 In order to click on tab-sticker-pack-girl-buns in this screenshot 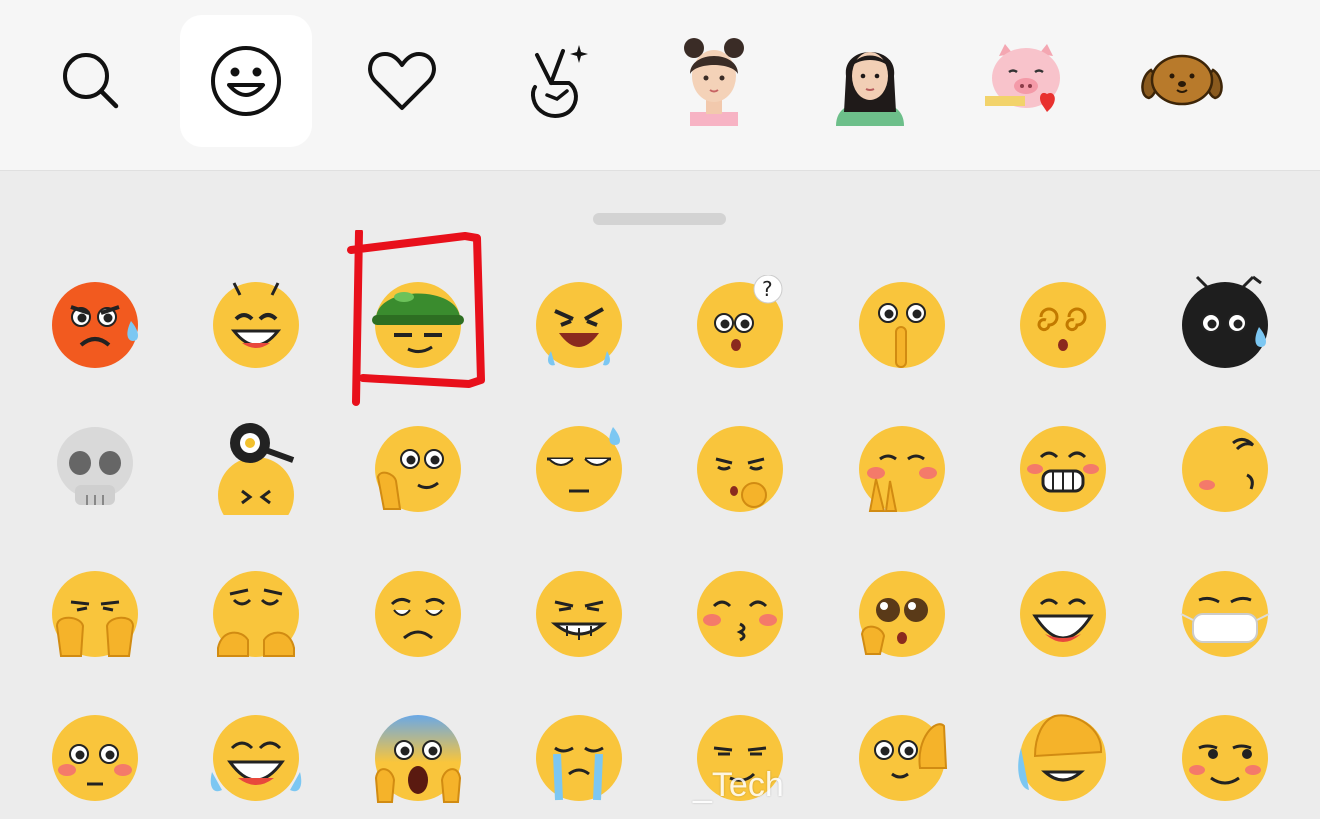, I will do `click(714, 81)`.